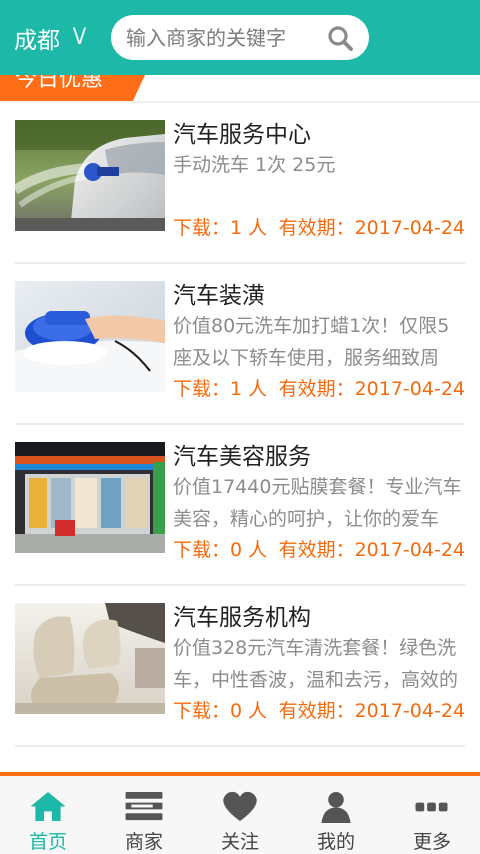 This screenshot has width=480, height=854. I want to click on more-dots-icon, so click(431, 807).